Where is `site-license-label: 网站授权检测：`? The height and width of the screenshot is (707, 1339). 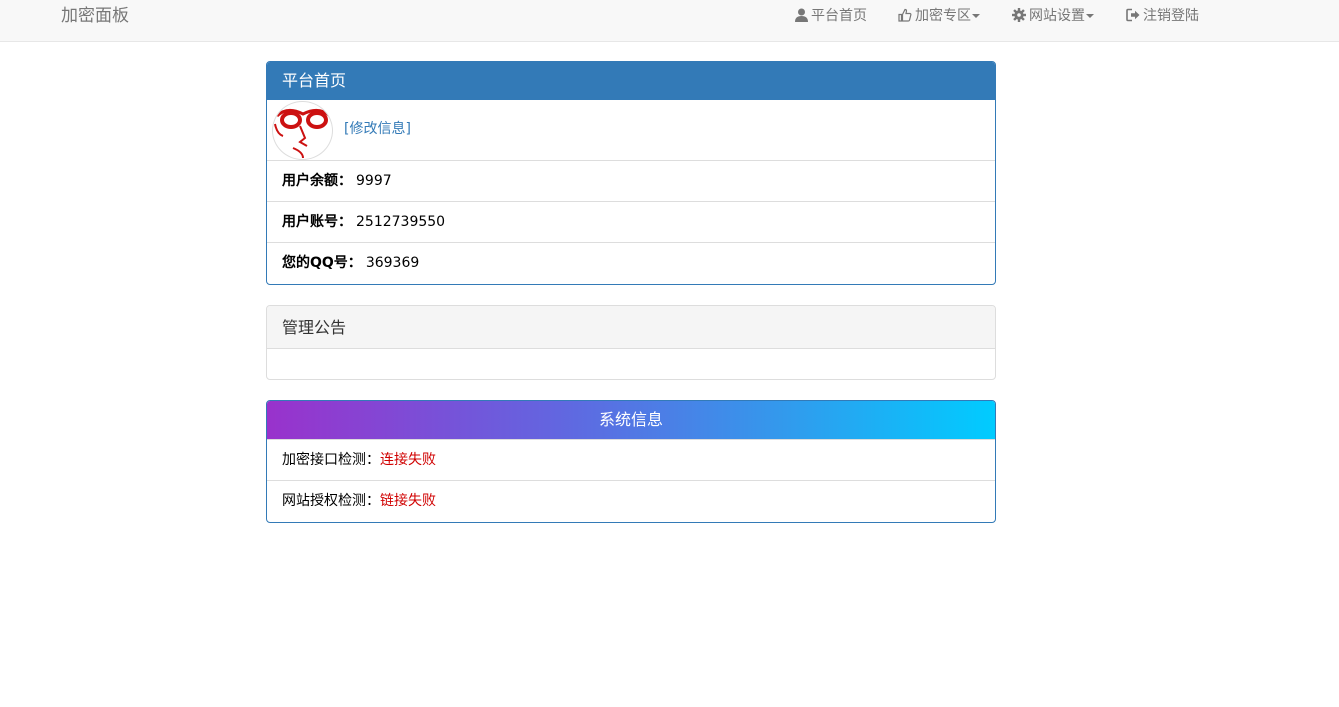
site-license-label: 网站授权检测： is located at coordinates (331, 501).